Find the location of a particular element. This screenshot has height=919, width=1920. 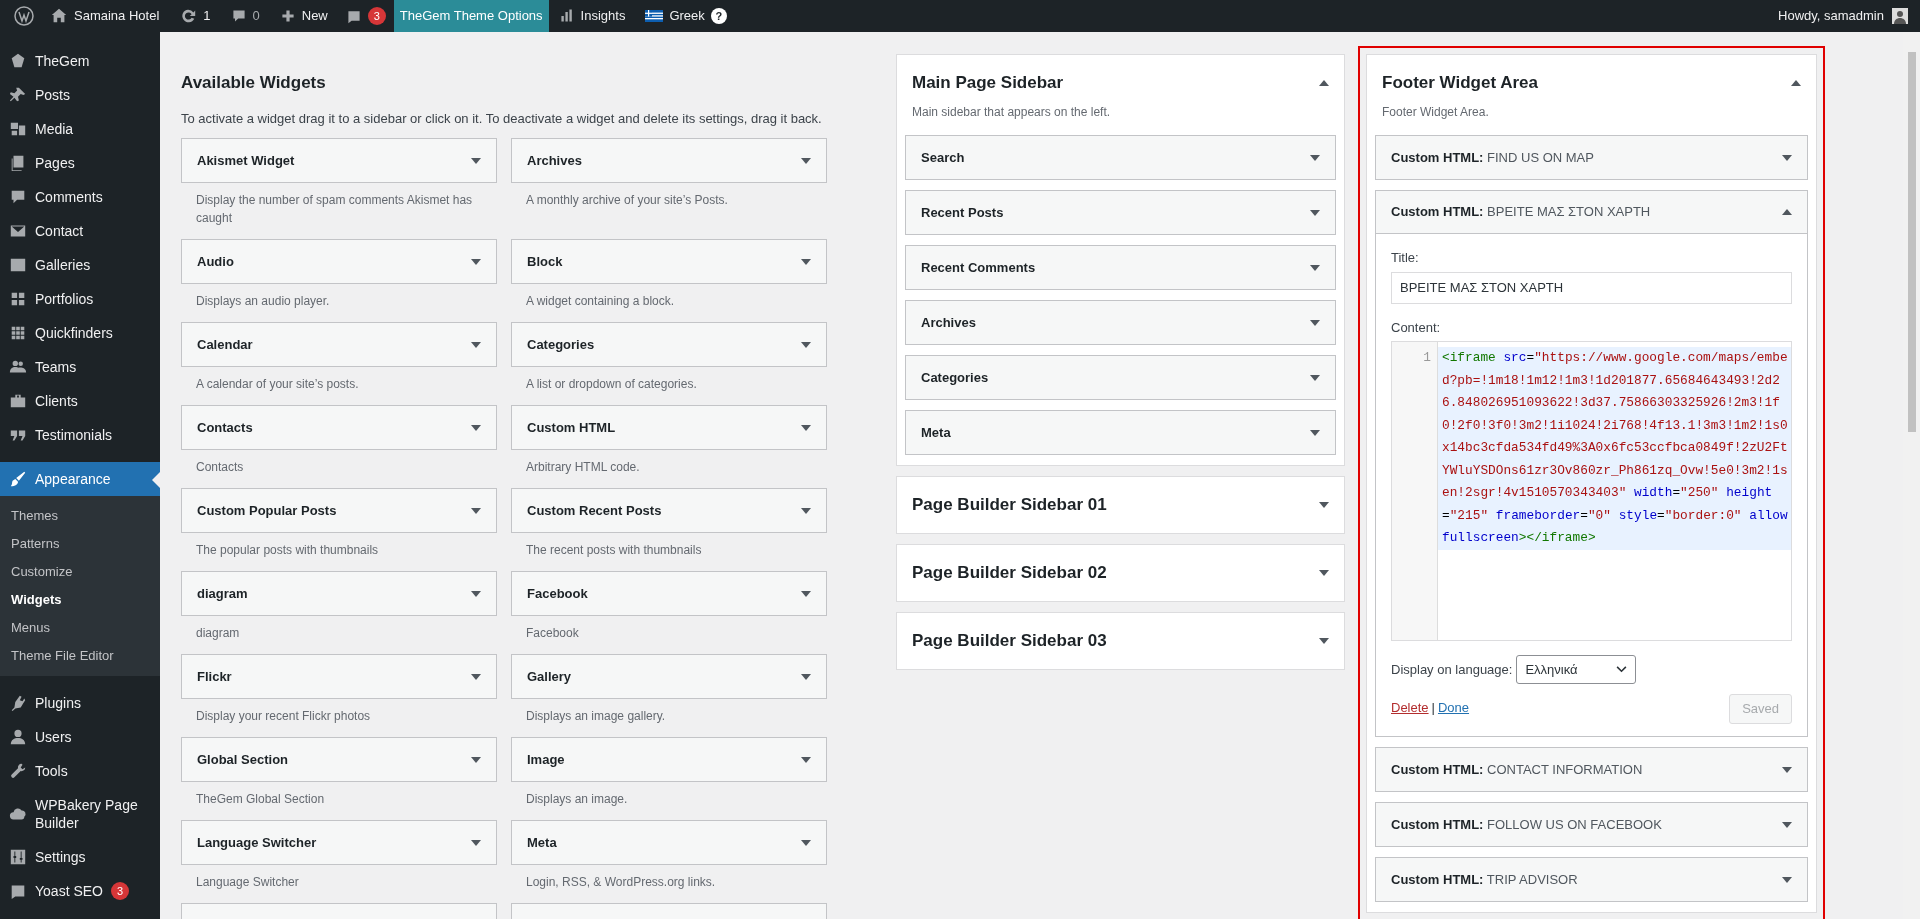

widget-header: Custom HTML: CONTACT INFORMATION is located at coordinates (1591, 769).